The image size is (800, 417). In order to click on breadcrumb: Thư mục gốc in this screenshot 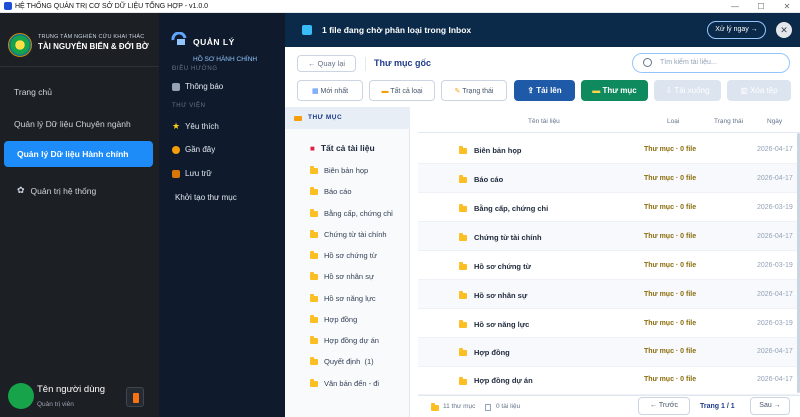, I will do `click(402, 63)`.